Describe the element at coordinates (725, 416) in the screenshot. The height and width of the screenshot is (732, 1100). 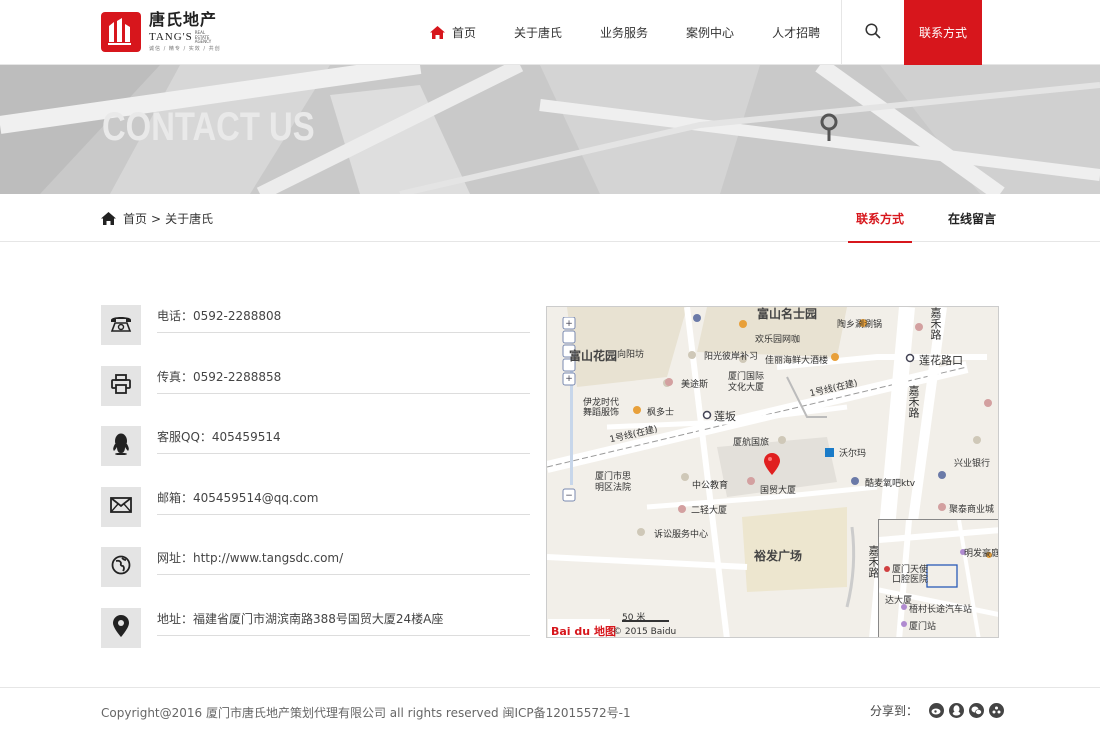
I see `map-label: 莲坂` at that location.